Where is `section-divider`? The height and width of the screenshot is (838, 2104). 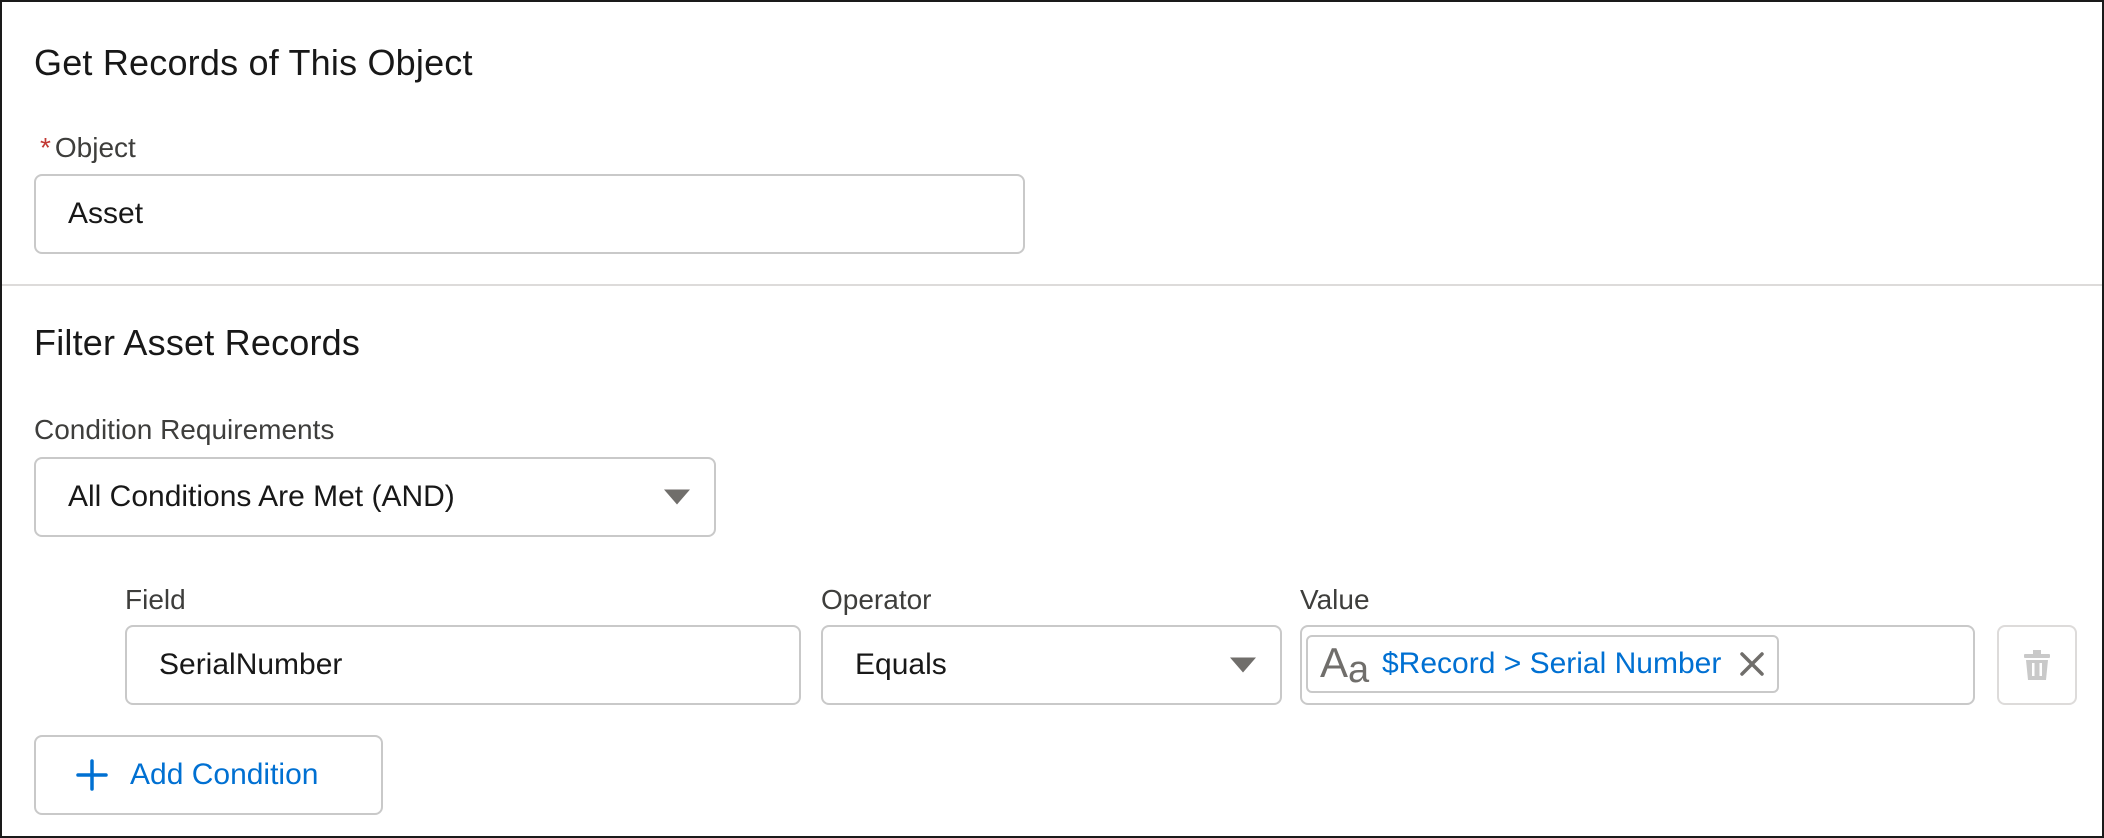
section-divider is located at coordinates (1052, 285).